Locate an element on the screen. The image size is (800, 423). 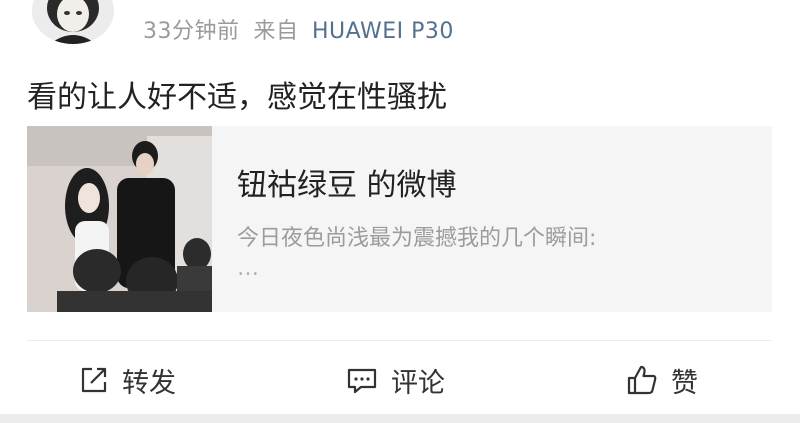
action-divider is located at coordinates (399, 340).